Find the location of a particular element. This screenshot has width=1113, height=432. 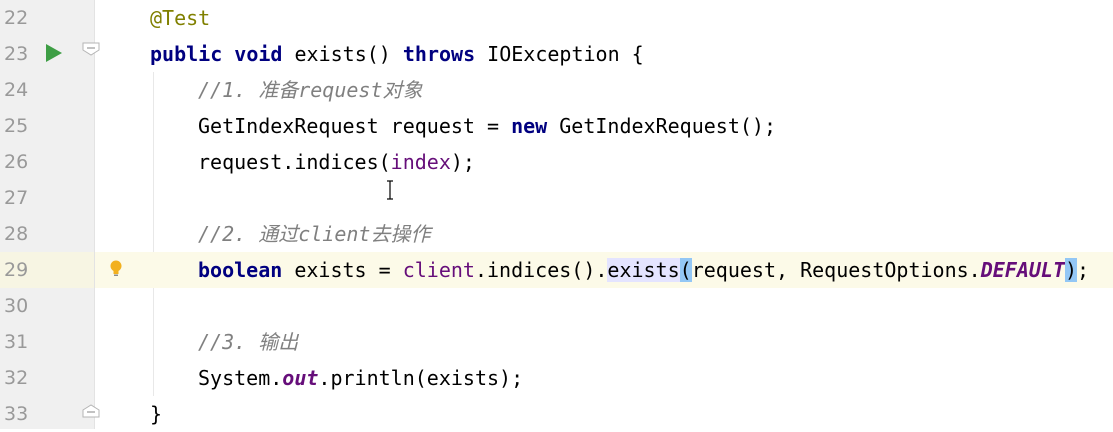

line-number: 26 is located at coordinates (16, 162).